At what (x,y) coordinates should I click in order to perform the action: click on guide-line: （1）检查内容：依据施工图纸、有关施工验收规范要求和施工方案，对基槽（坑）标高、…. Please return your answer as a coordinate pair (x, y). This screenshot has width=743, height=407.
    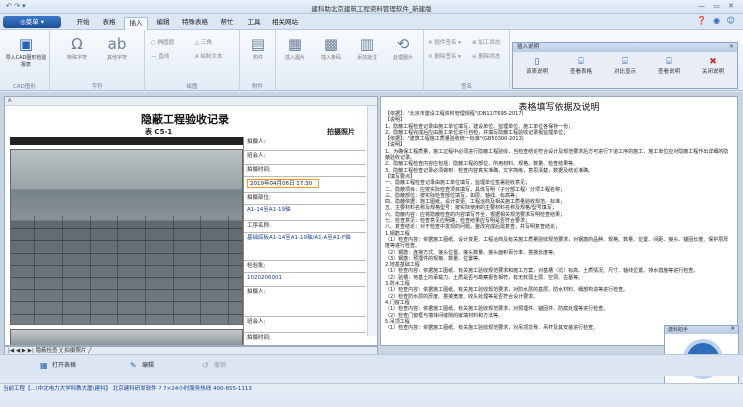
    Looking at the image, I should click on (542, 271).